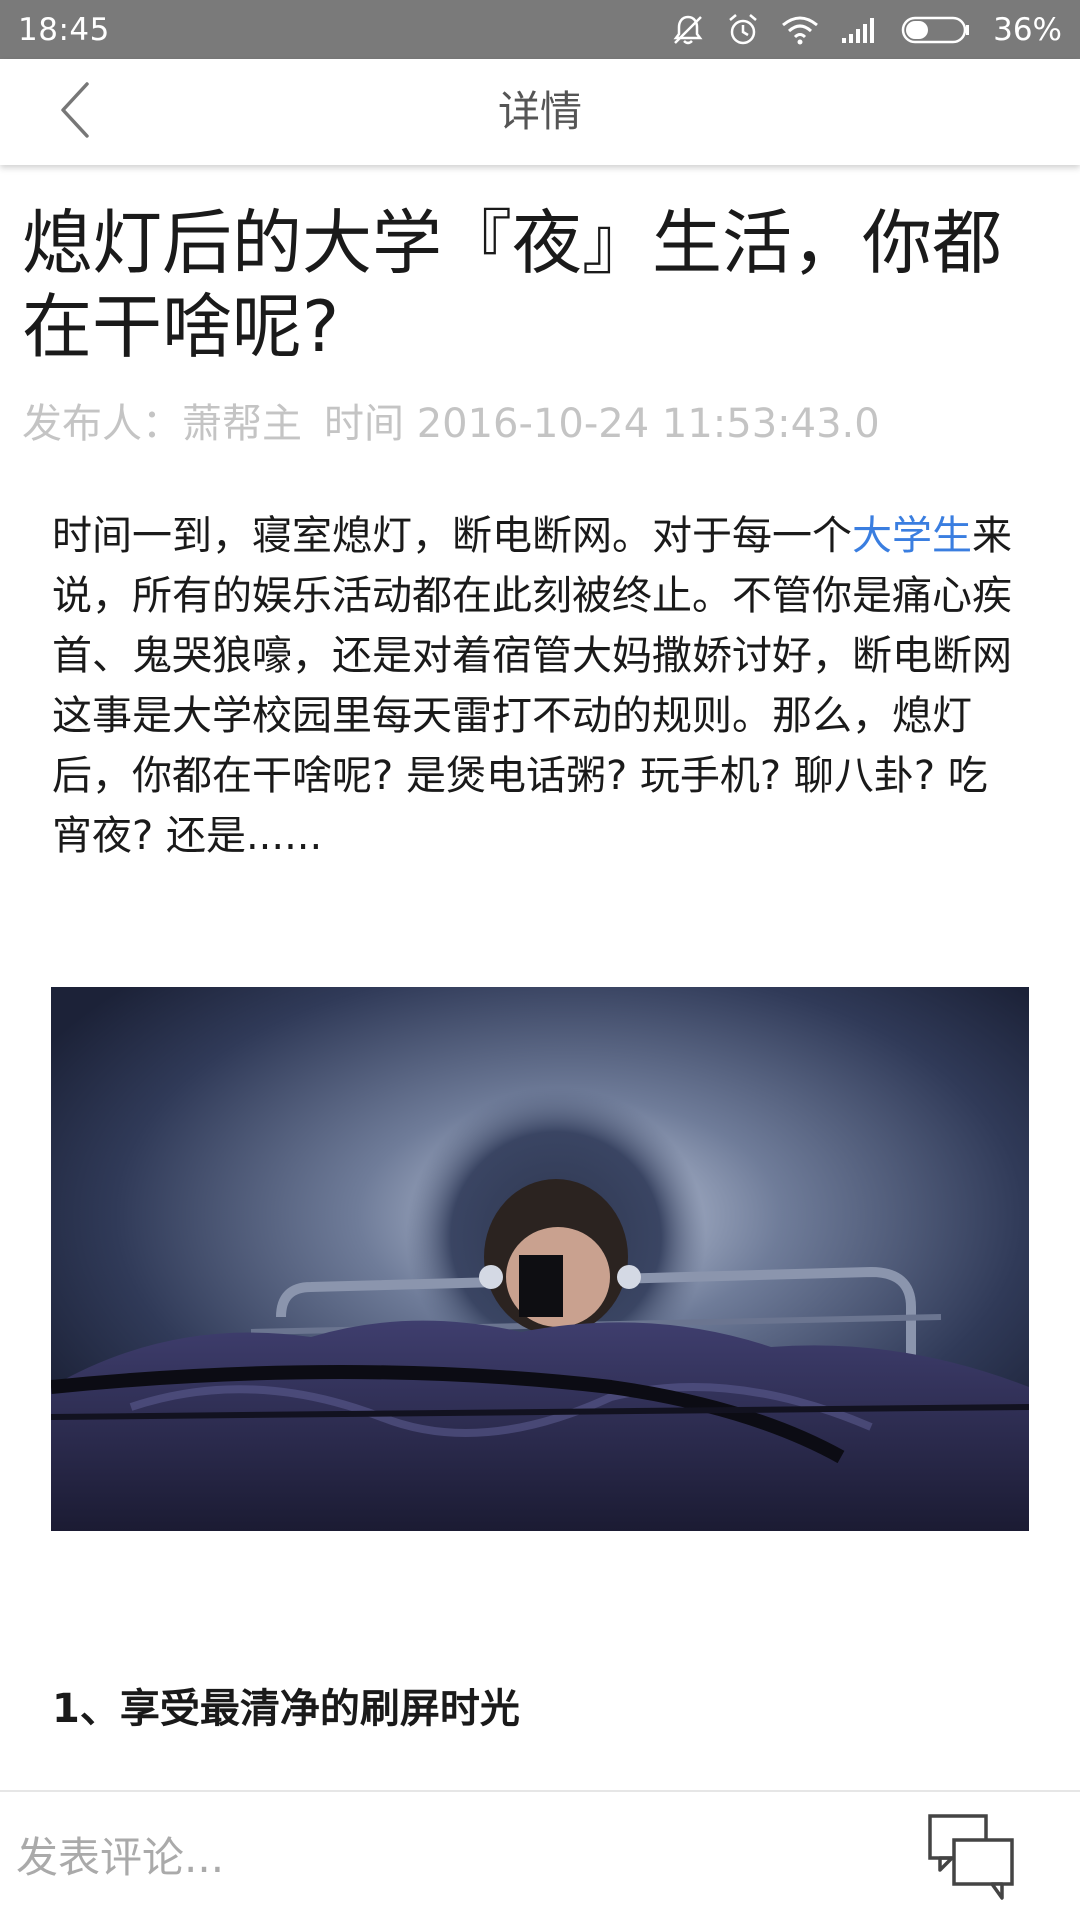  I want to click on status-icons: 36%, so click(866, 30).